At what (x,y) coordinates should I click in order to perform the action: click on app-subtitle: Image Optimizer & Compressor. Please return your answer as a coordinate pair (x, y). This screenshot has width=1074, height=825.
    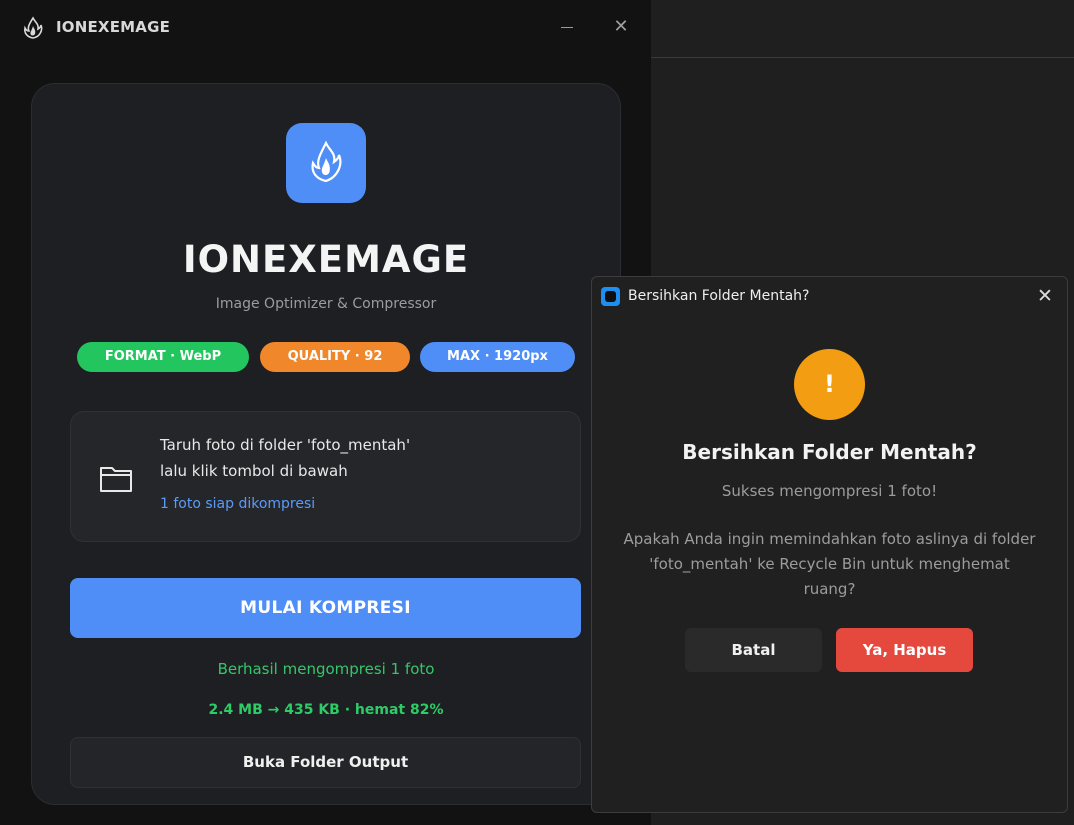
    Looking at the image, I should click on (326, 304).